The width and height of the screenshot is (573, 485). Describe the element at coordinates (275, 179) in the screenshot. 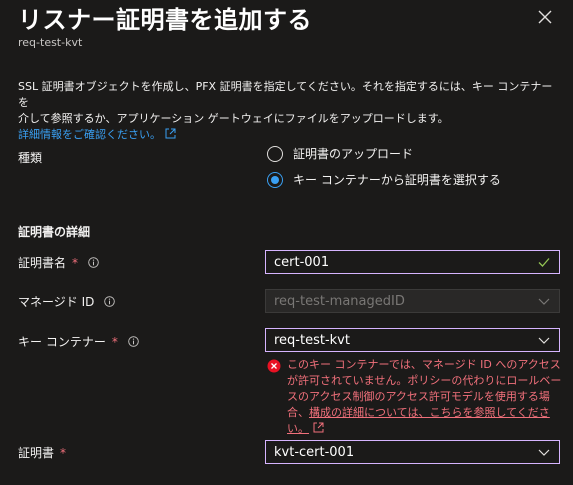

I see `radio-button-checked` at that location.